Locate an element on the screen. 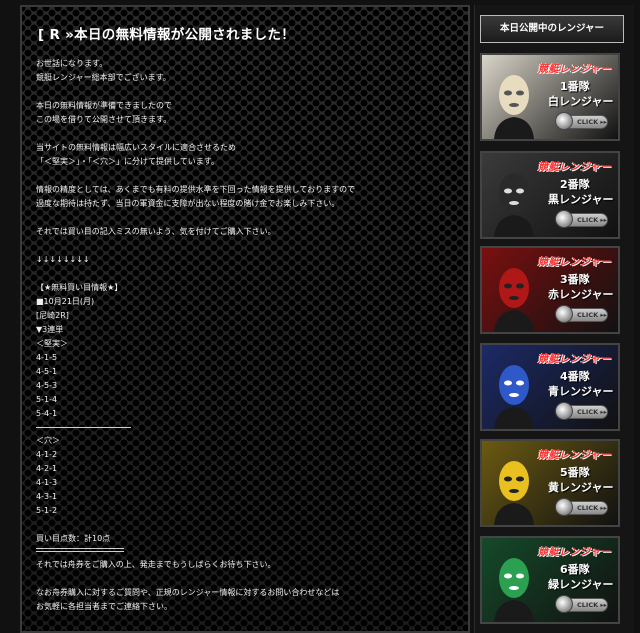 The image size is (640, 633). body-line: 4-5-1 is located at coordinates (47, 371).